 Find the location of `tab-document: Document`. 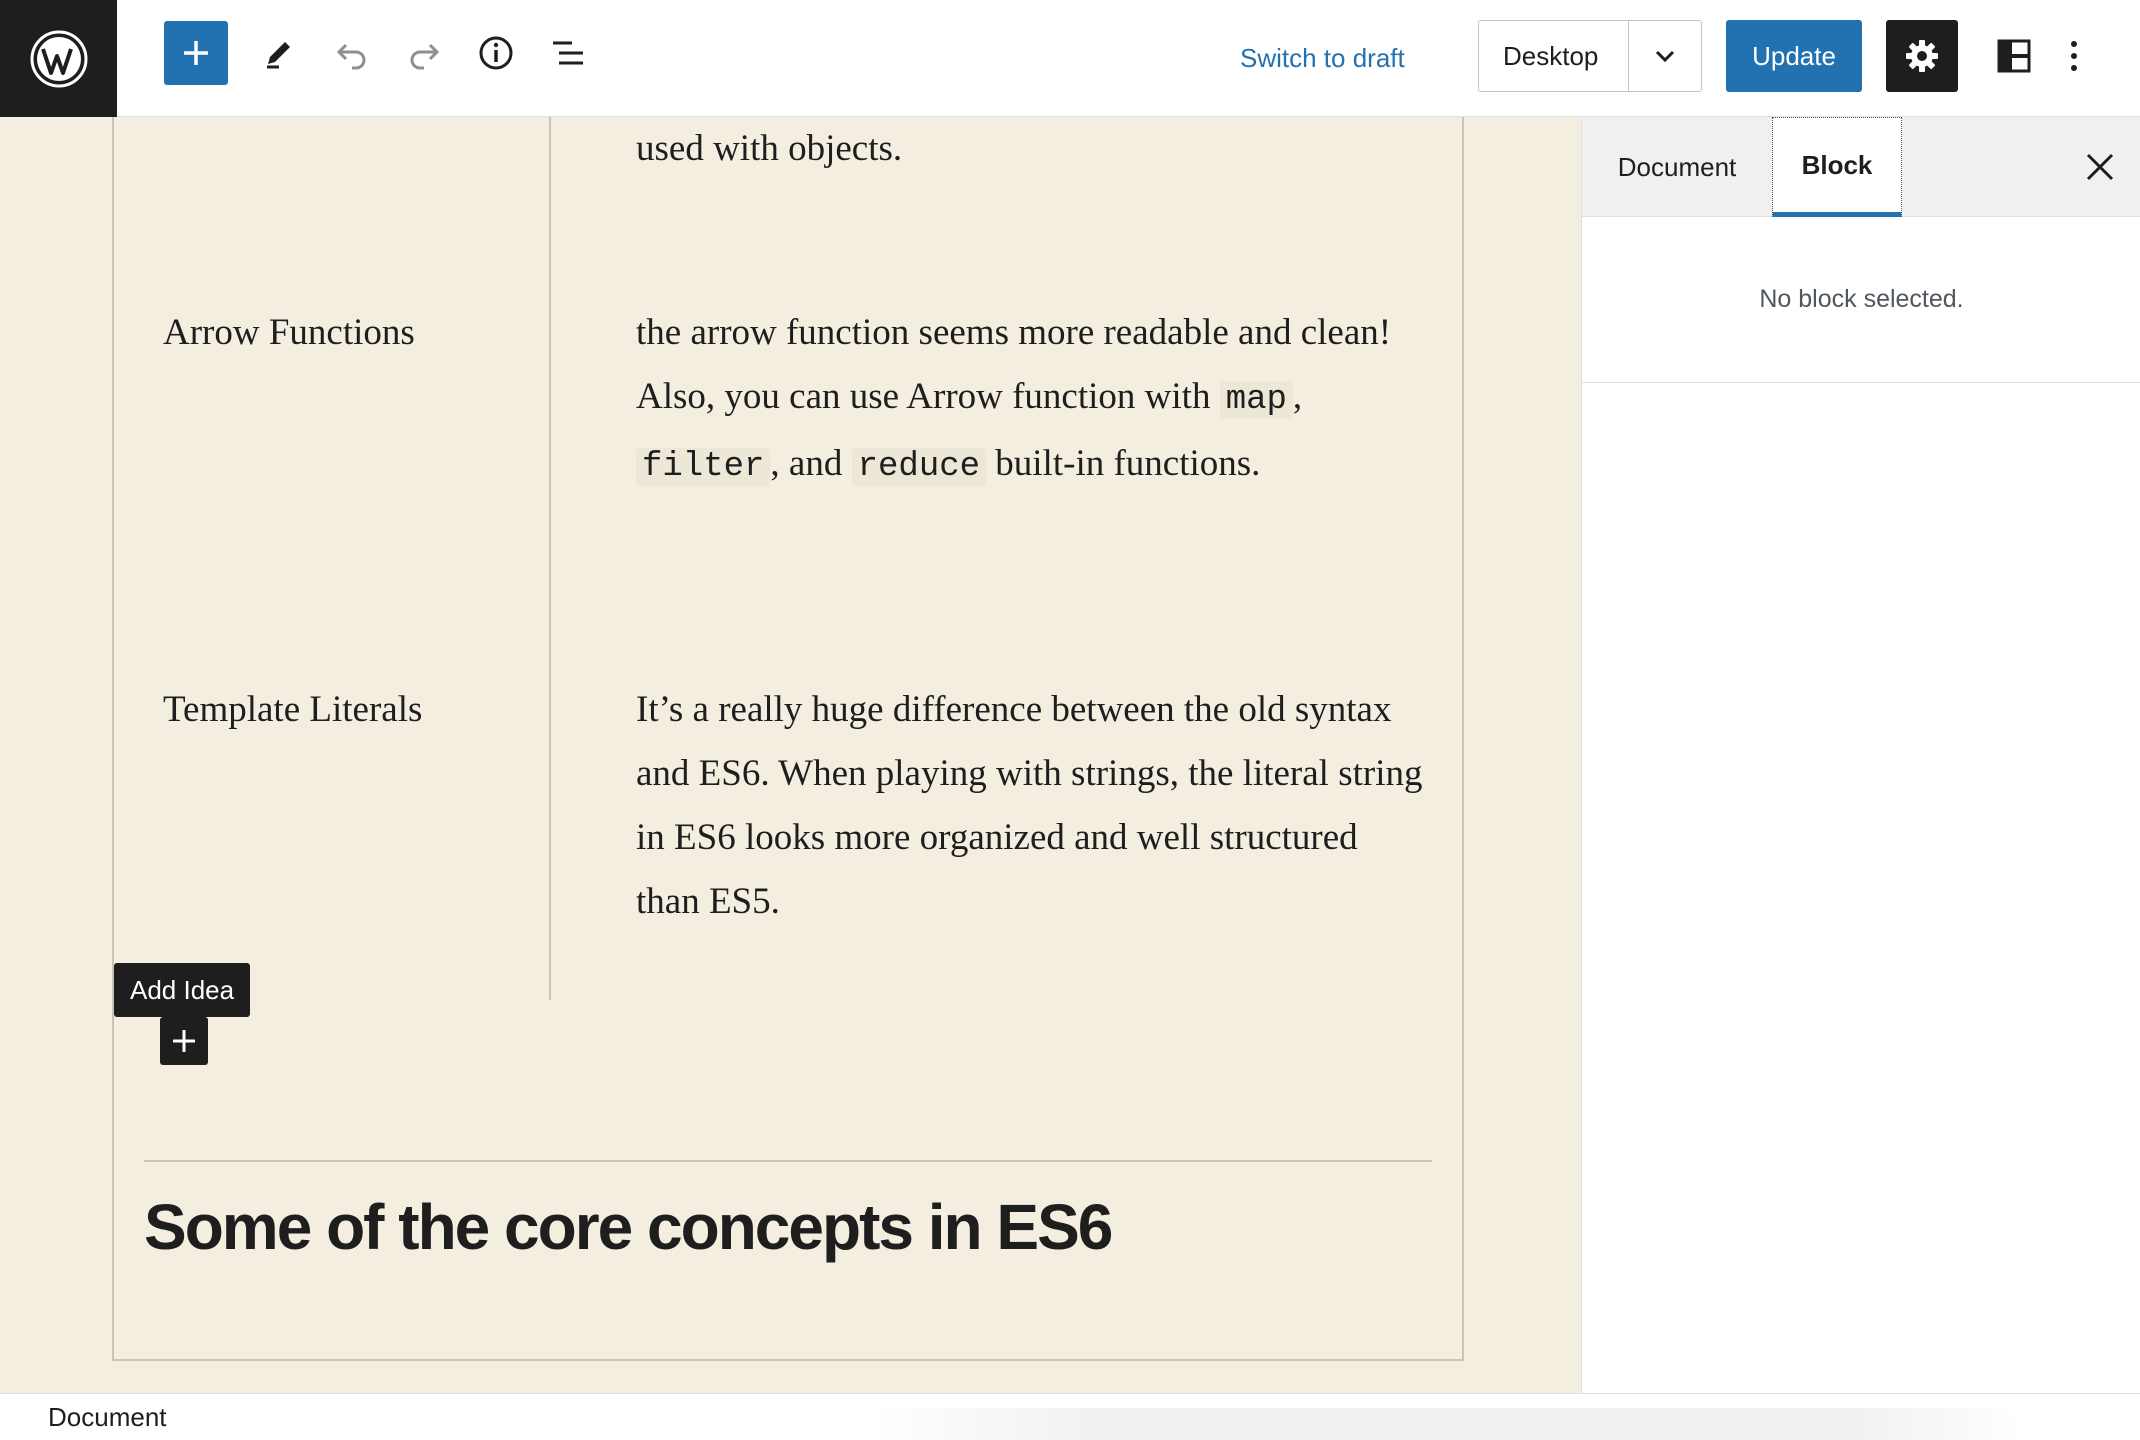

tab-document: Document is located at coordinates (1677, 167).